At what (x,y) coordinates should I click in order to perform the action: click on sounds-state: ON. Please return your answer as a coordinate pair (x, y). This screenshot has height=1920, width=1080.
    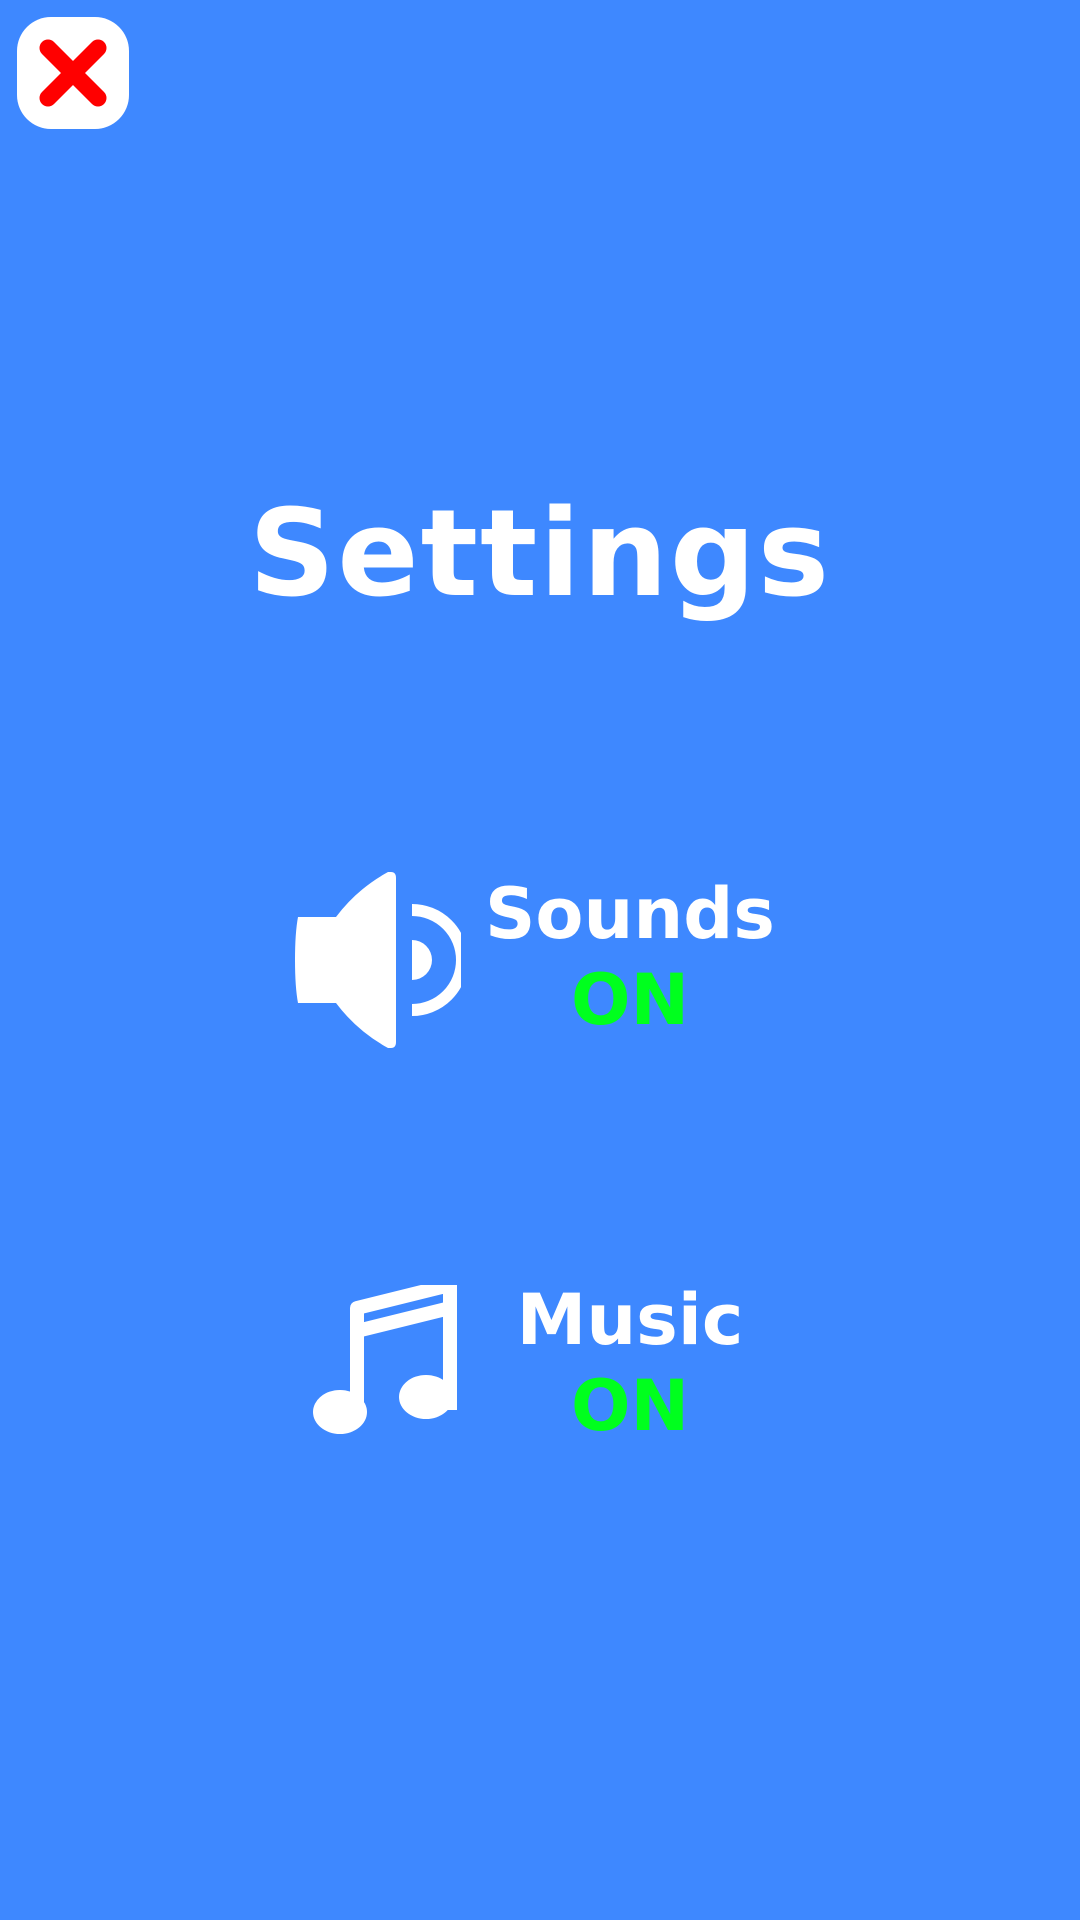
    Looking at the image, I should click on (630, 1000).